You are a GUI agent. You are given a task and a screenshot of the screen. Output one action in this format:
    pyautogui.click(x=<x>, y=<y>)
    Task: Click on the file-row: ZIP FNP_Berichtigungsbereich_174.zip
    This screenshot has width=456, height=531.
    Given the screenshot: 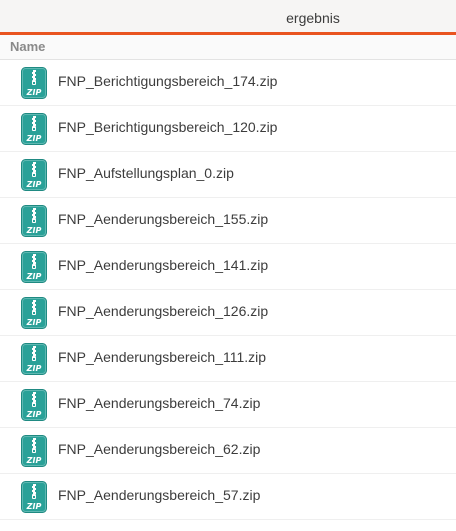 What is the action you would take?
    pyautogui.click(x=228, y=83)
    